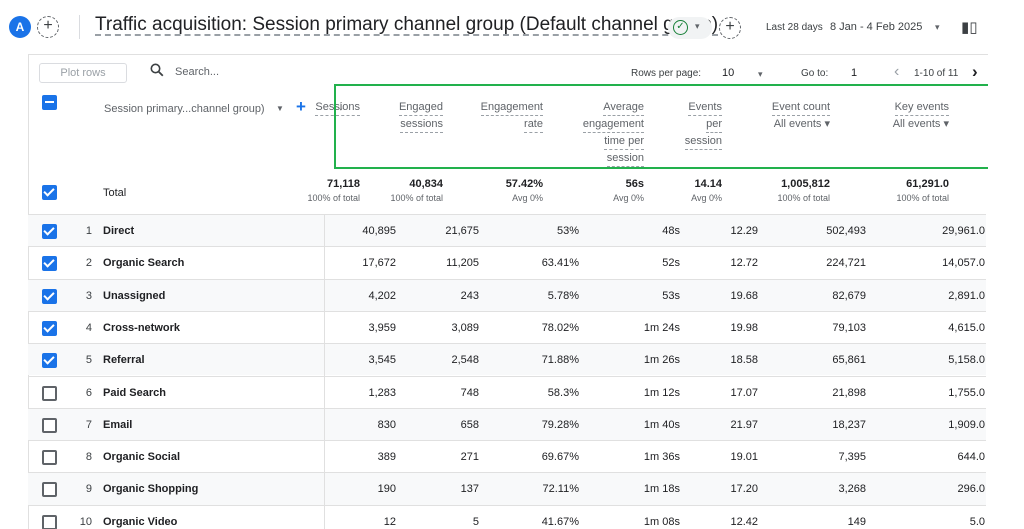 This screenshot has height=529, width=1024. I want to click on table-cell: 1m 40s, so click(661, 424).